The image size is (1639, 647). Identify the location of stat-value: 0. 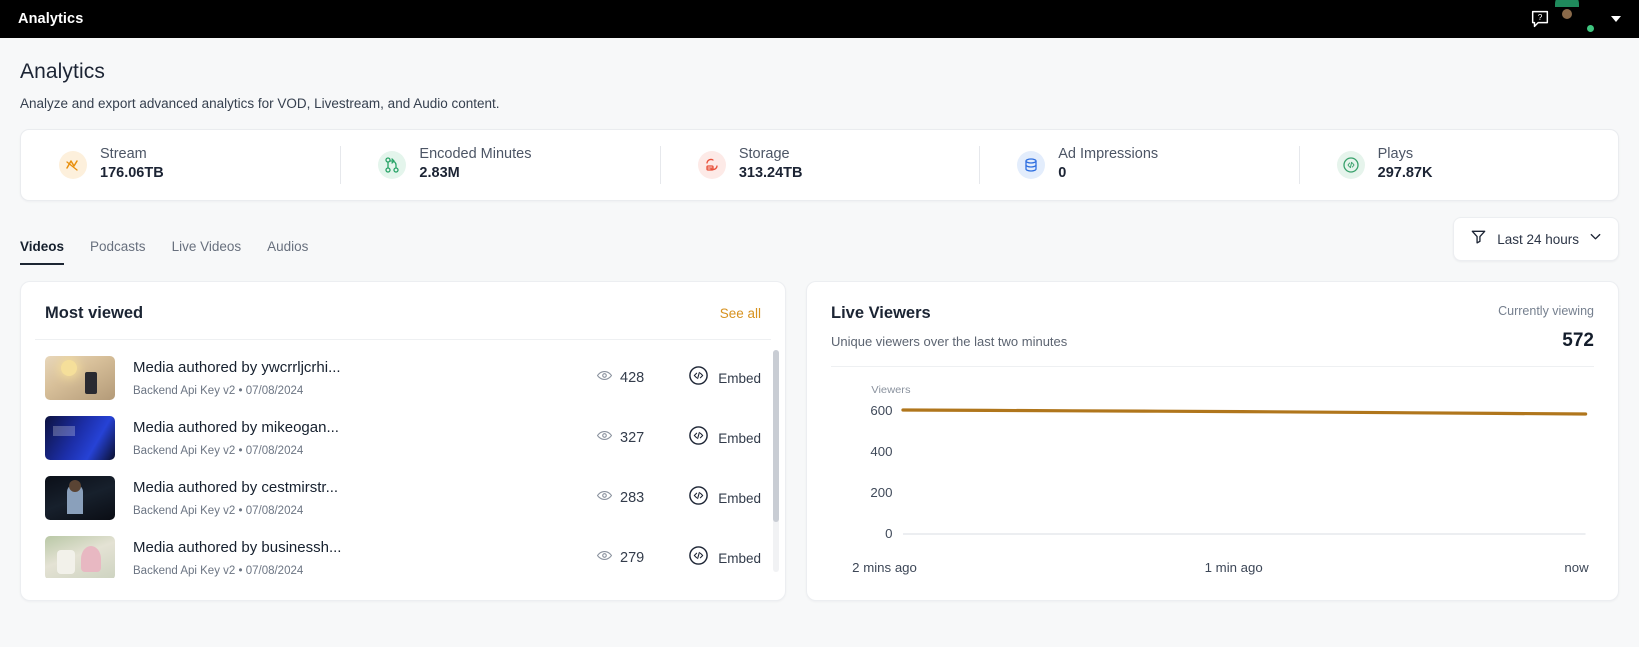
(1062, 173).